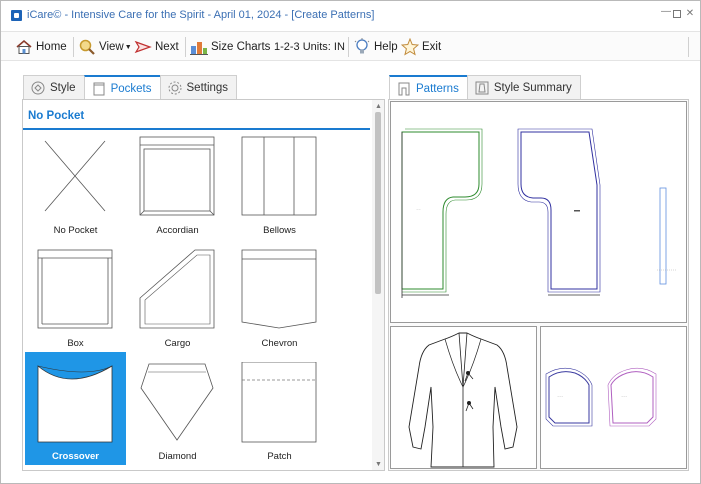 The image size is (701, 484). I want to click on pocket-option-diamond: Diamond, so click(177, 408).